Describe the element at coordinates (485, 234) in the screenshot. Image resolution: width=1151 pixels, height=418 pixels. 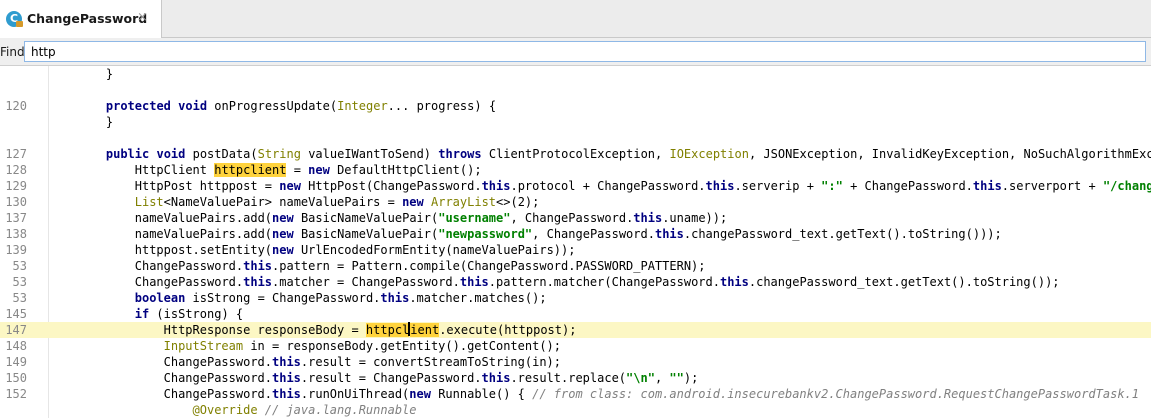
I see `string-token: "newpassword"` at that location.